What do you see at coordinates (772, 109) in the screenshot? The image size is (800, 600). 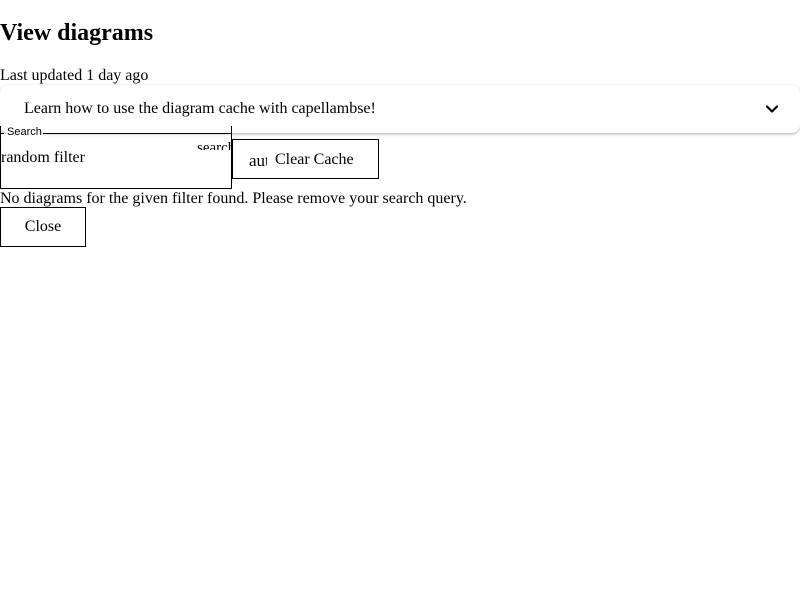 I see `chevron-down-icon` at bounding box center [772, 109].